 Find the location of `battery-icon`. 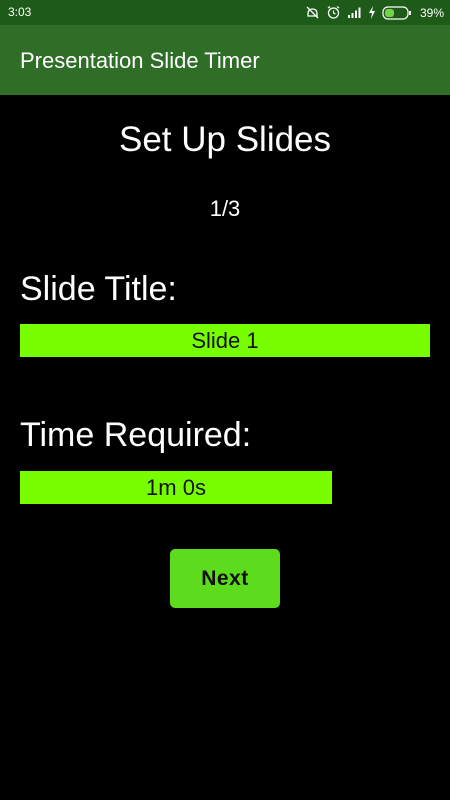

battery-icon is located at coordinates (397, 12).